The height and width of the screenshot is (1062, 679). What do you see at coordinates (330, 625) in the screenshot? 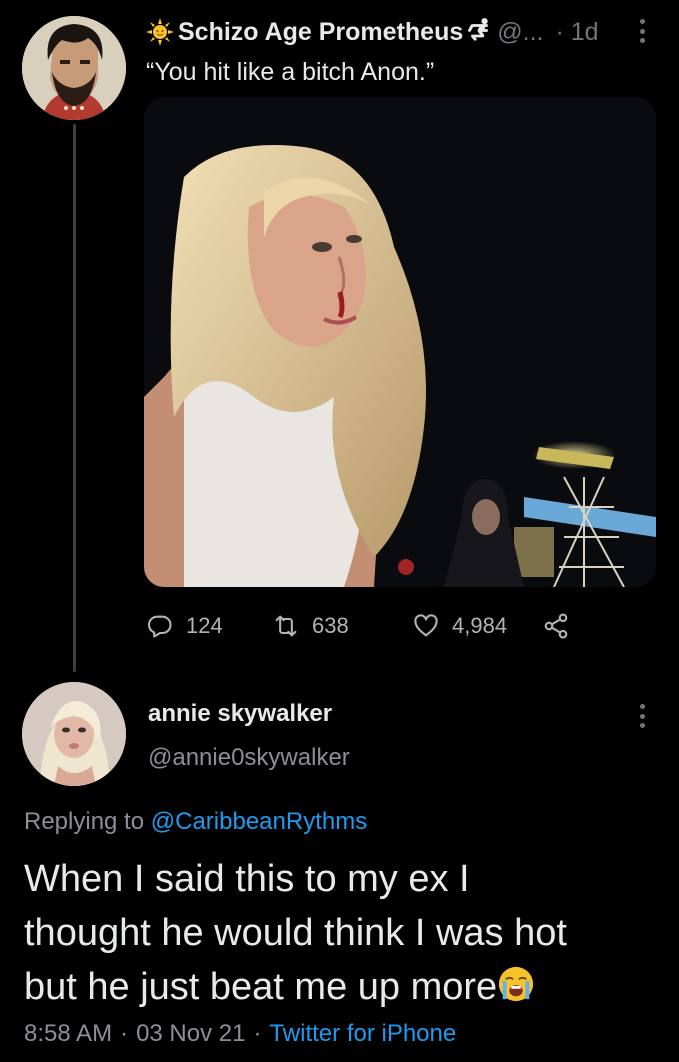
I see `retweet-count: 638` at bounding box center [330, 625].